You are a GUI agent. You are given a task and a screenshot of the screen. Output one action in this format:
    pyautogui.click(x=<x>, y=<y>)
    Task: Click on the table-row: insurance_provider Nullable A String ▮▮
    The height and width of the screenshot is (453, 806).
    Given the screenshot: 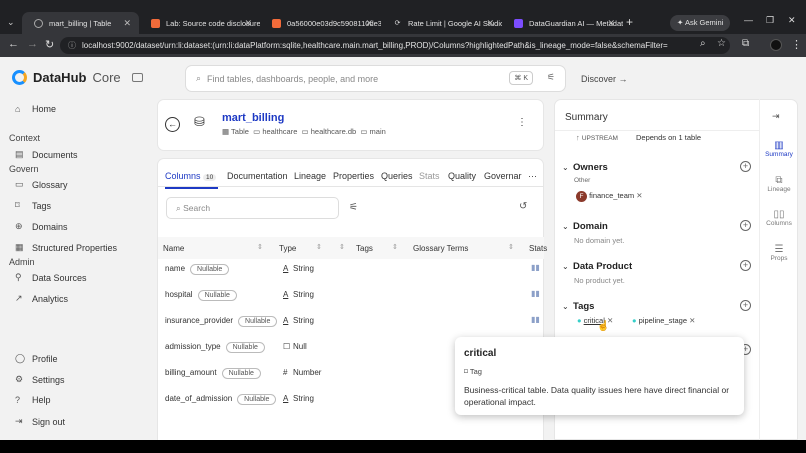 What is the action you would take?
    pyautogui.click(x=351, y=321)
    